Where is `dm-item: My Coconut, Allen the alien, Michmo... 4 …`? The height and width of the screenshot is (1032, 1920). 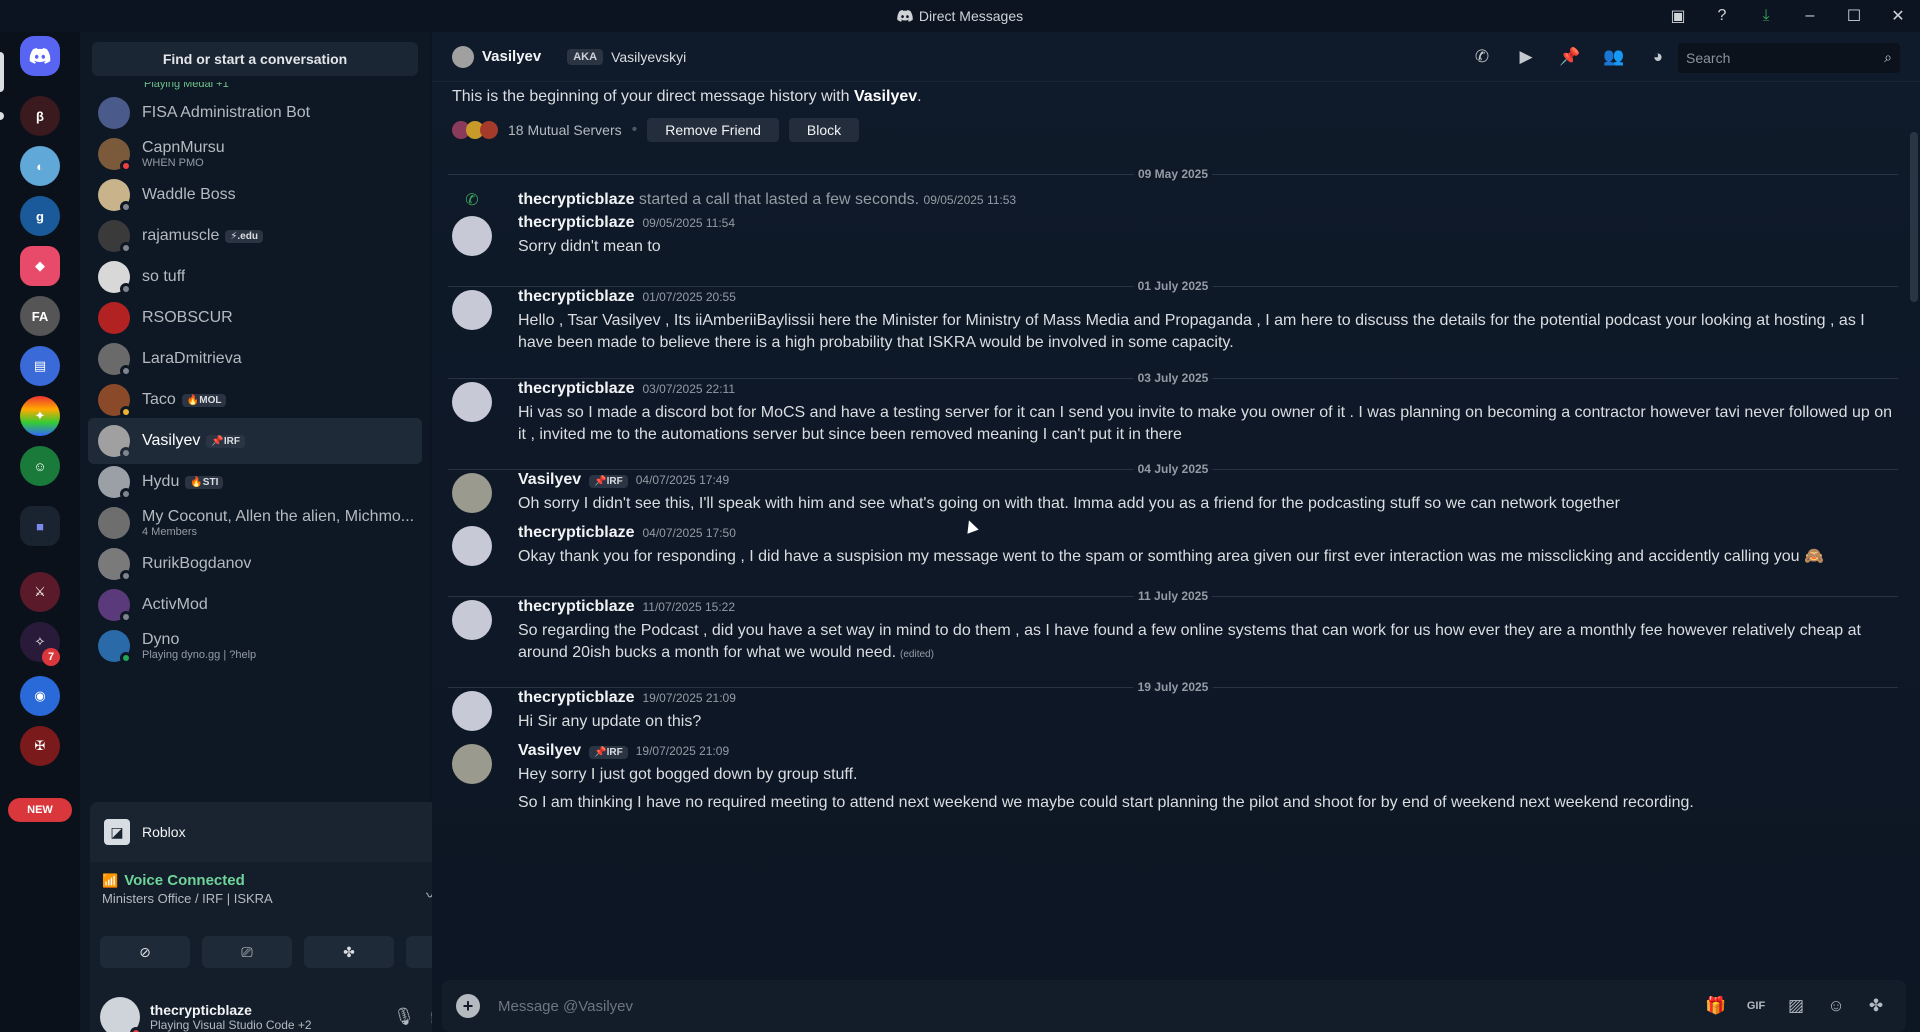 dm-item: My Coconut, Allen the alien, Michmo... 4 … is located at coordinates (255, 523).